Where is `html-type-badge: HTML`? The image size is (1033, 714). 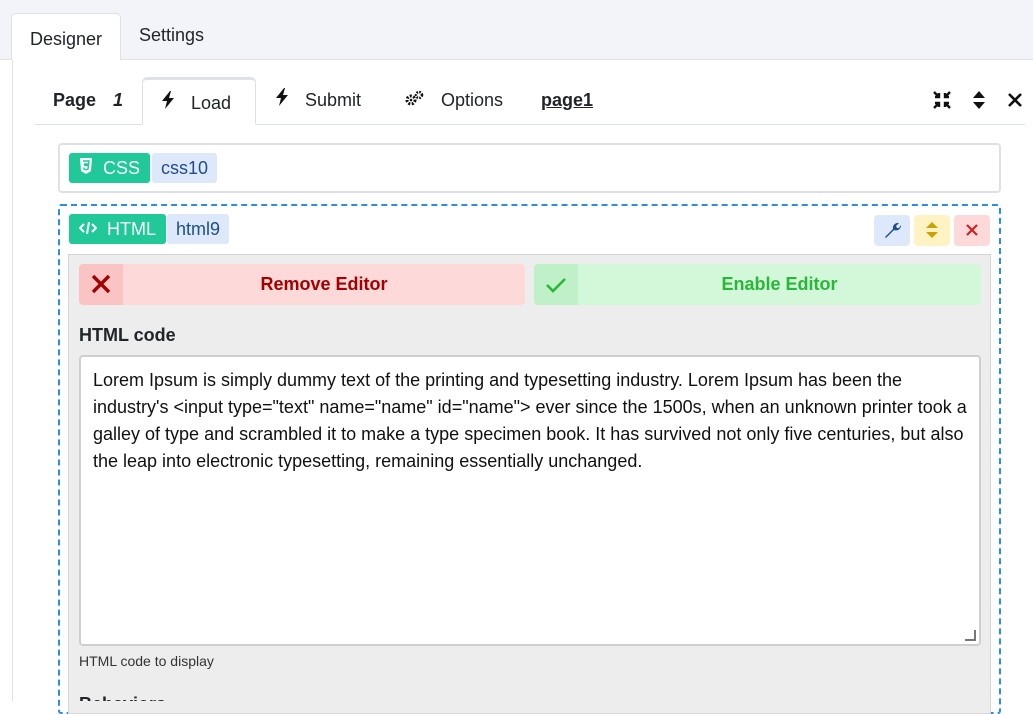
html-type-badge: HTML is located at coordinates (117, 229).